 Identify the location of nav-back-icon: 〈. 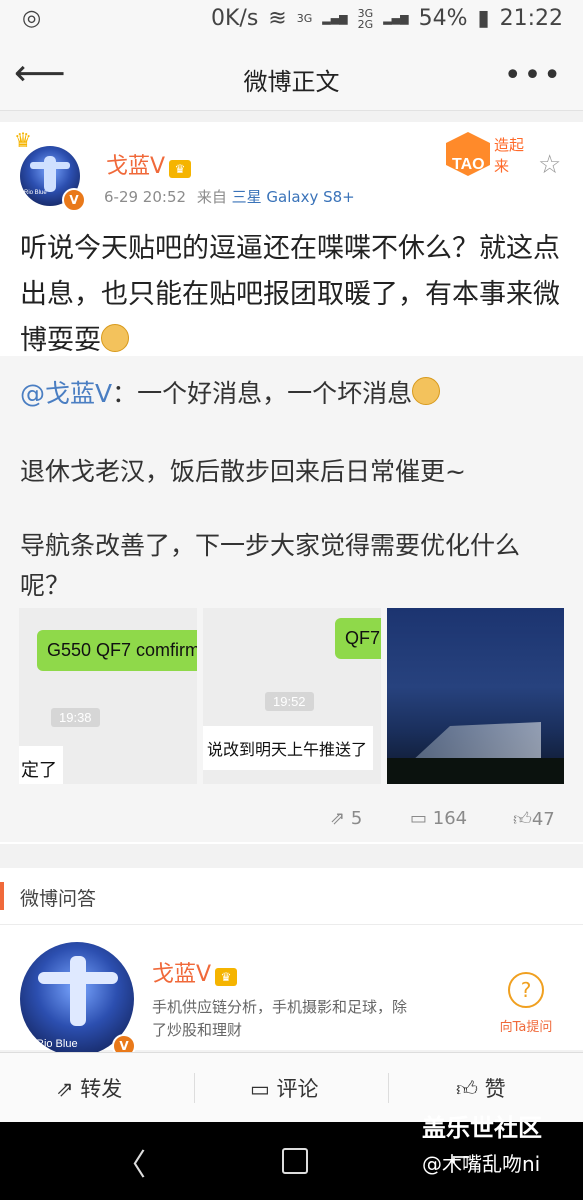
(131, 1162).